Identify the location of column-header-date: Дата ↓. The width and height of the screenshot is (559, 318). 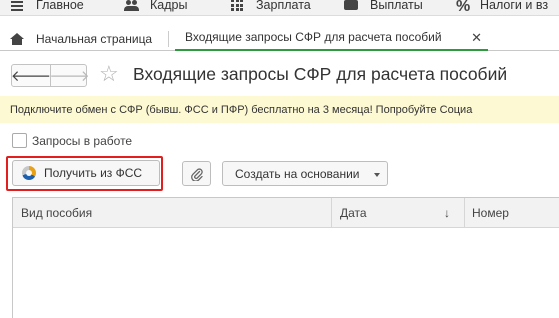
(397, 213).